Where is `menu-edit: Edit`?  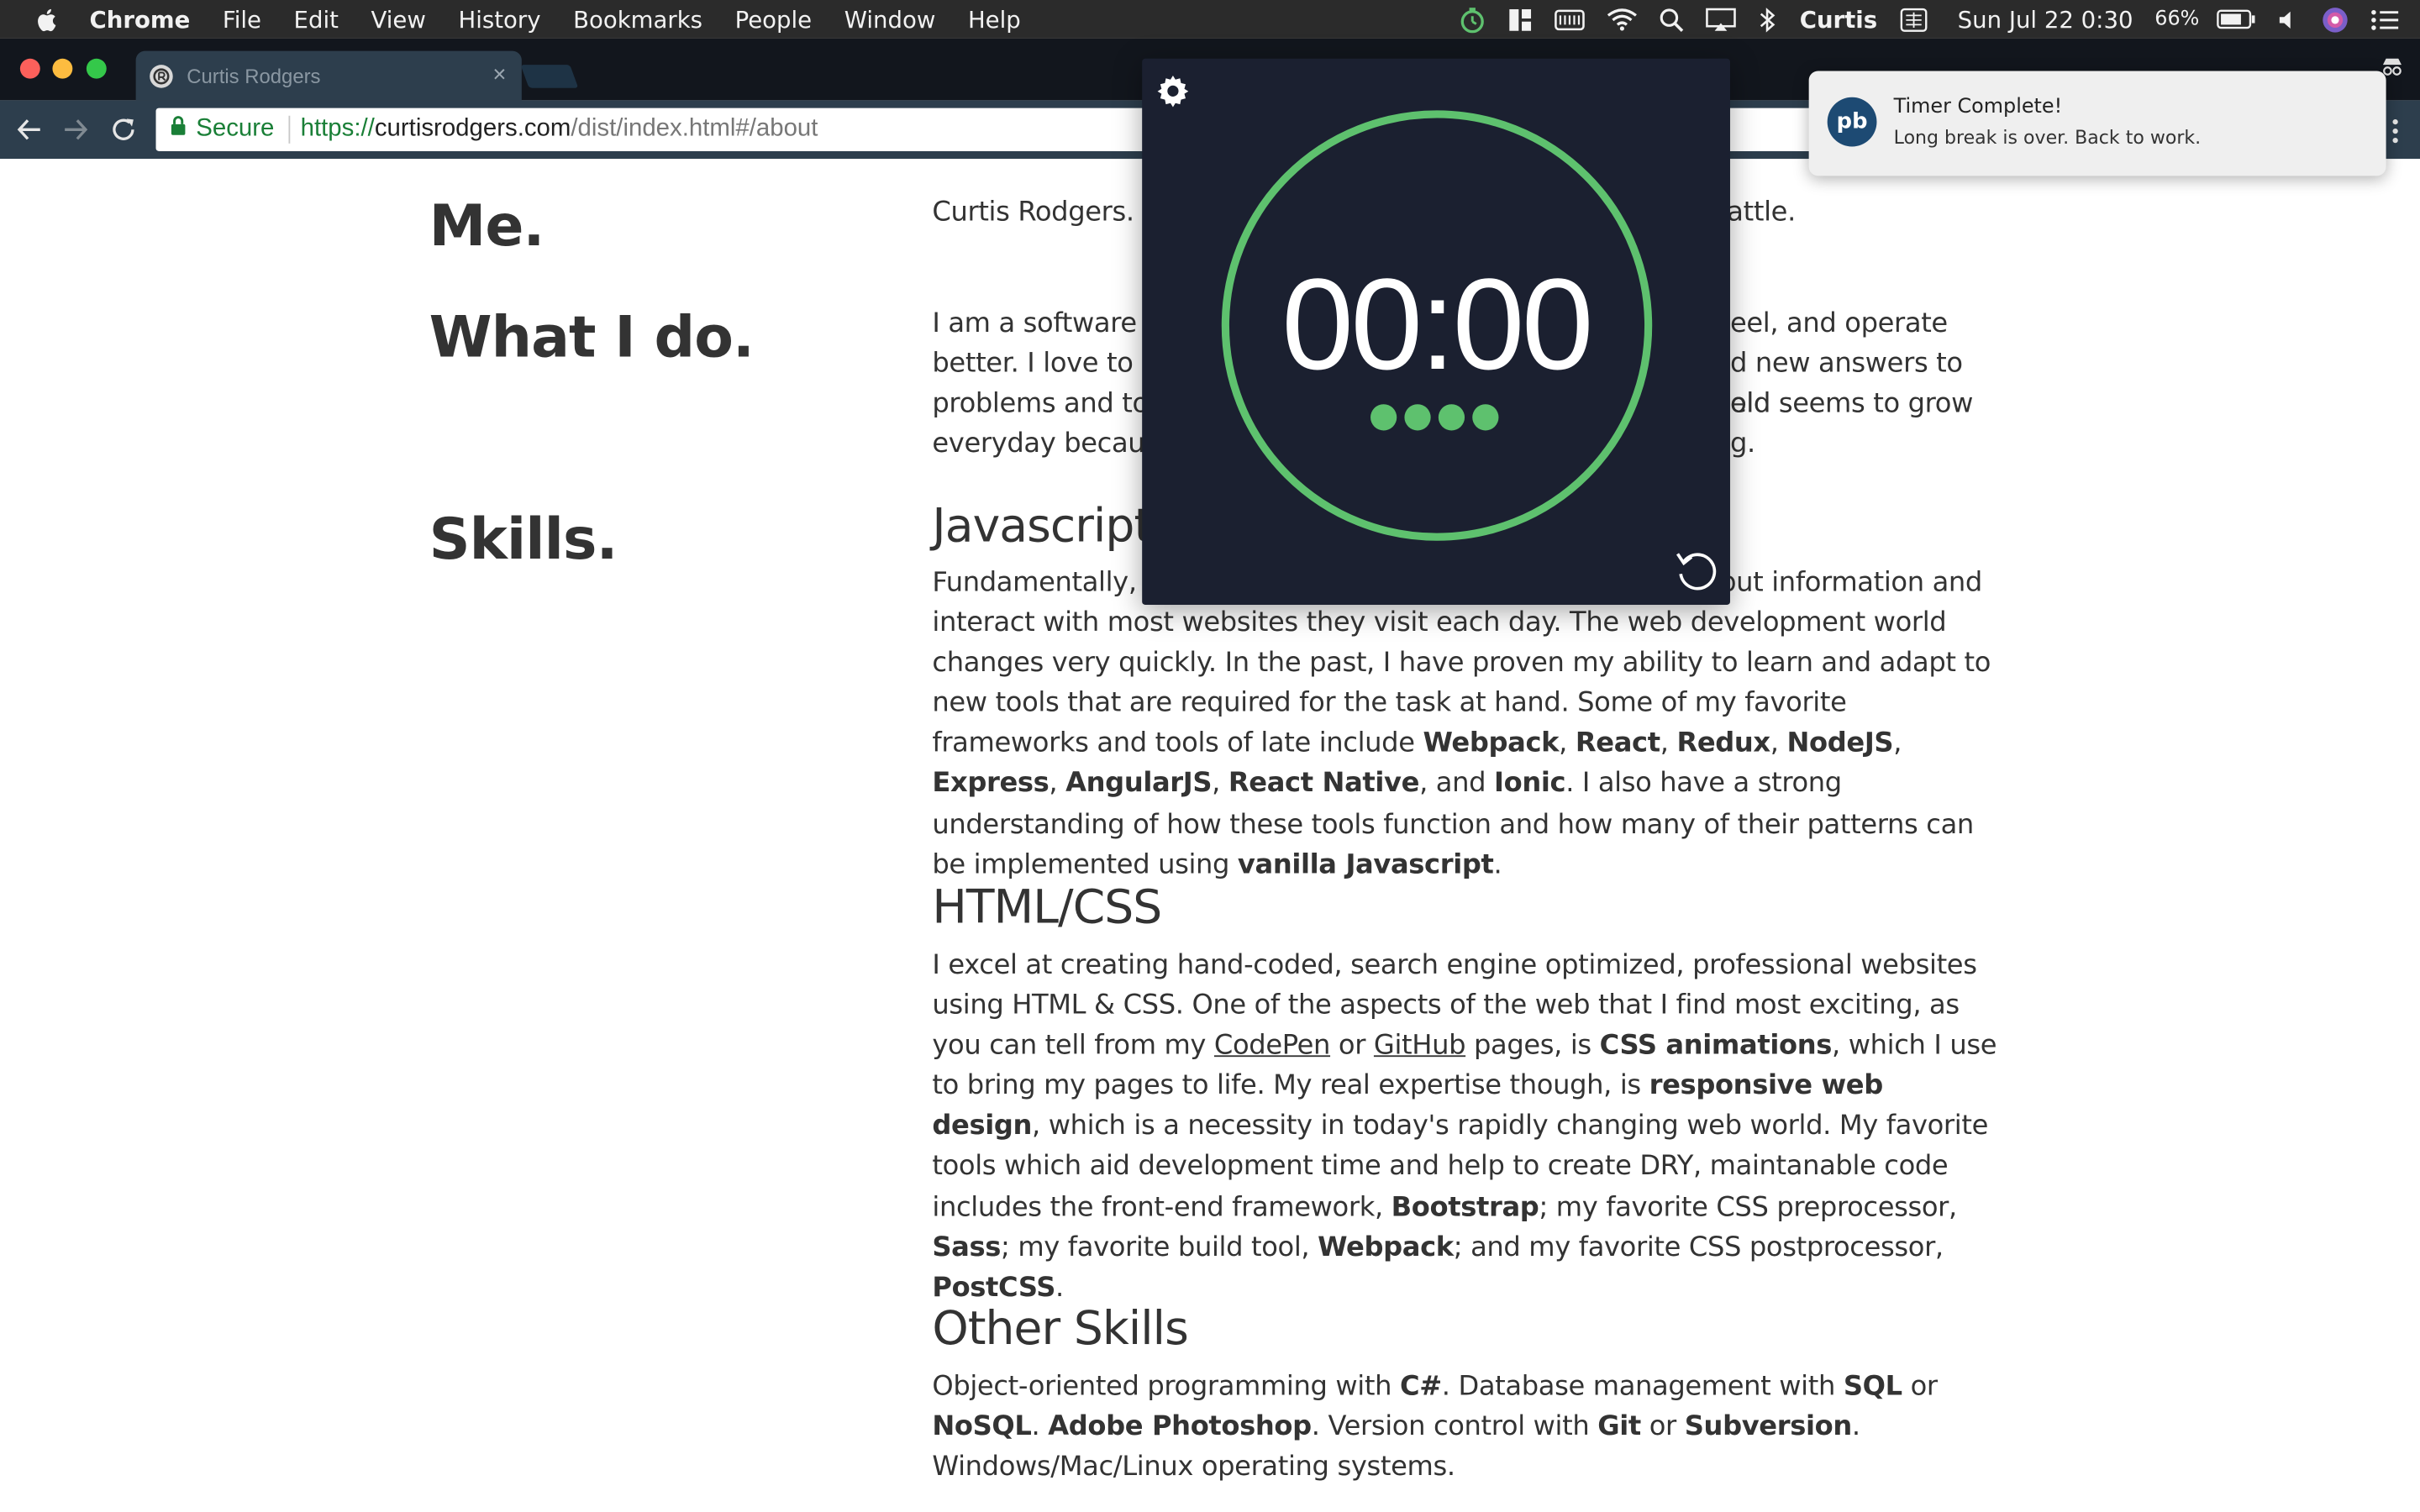
menu-edit: Edit is located at coordinates (316, 19).